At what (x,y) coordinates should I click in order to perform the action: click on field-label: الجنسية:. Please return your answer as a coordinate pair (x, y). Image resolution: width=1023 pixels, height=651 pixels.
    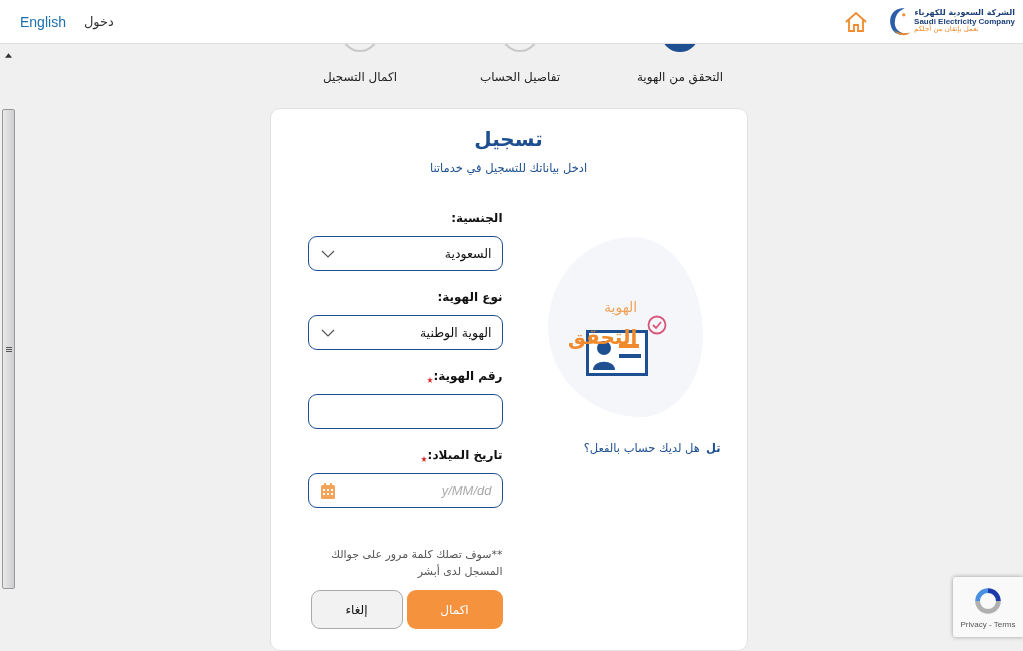
    Looking at the image, I should click on (477, 218).